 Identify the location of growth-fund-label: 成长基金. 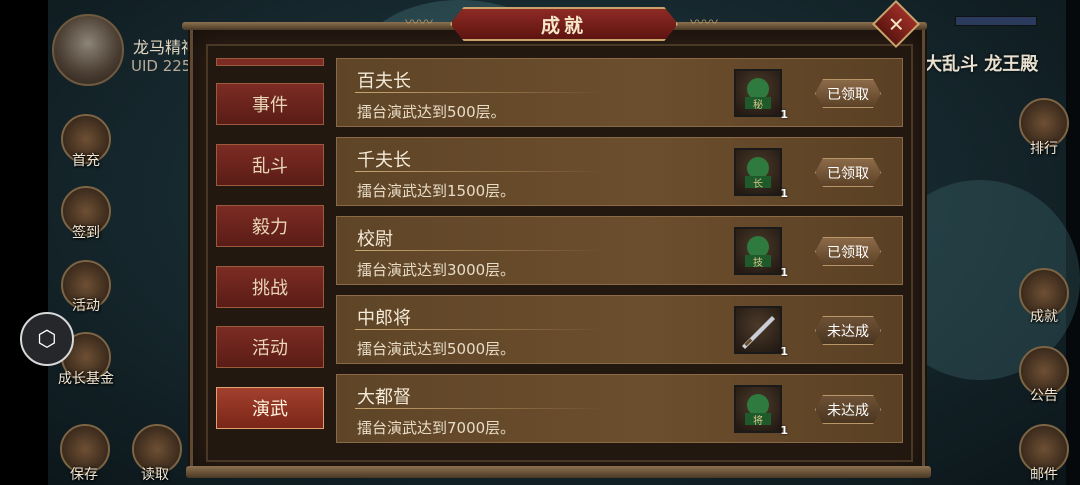
(86, 378).